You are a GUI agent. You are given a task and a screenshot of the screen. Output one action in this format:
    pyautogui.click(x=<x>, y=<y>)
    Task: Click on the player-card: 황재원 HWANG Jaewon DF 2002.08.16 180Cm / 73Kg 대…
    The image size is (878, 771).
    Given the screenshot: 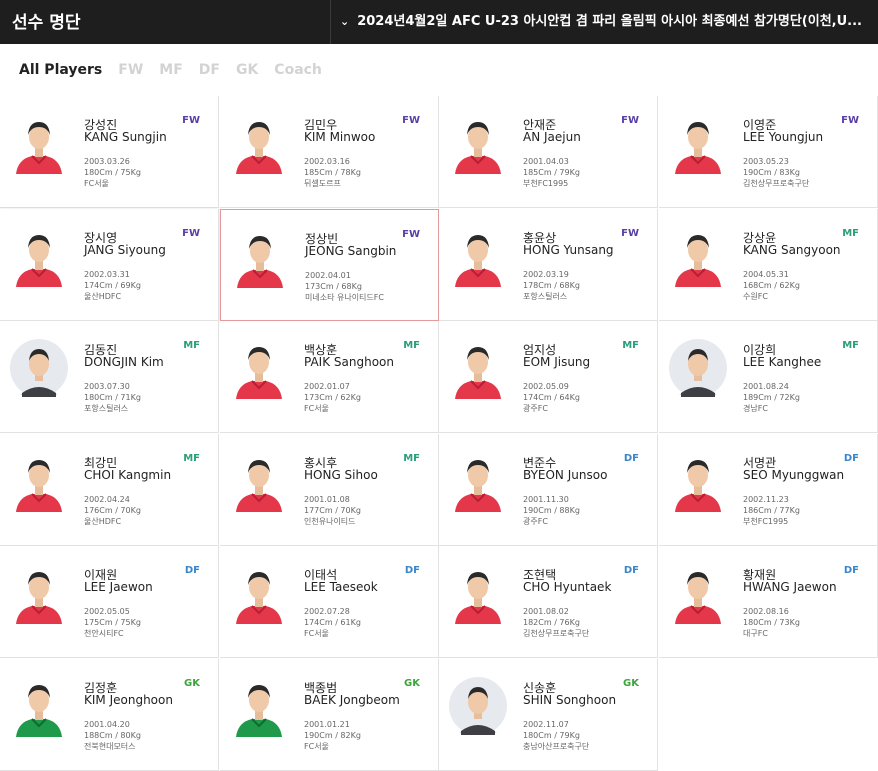 What is the action you would take?
    pyautogui.click(x=768, y=602)
    